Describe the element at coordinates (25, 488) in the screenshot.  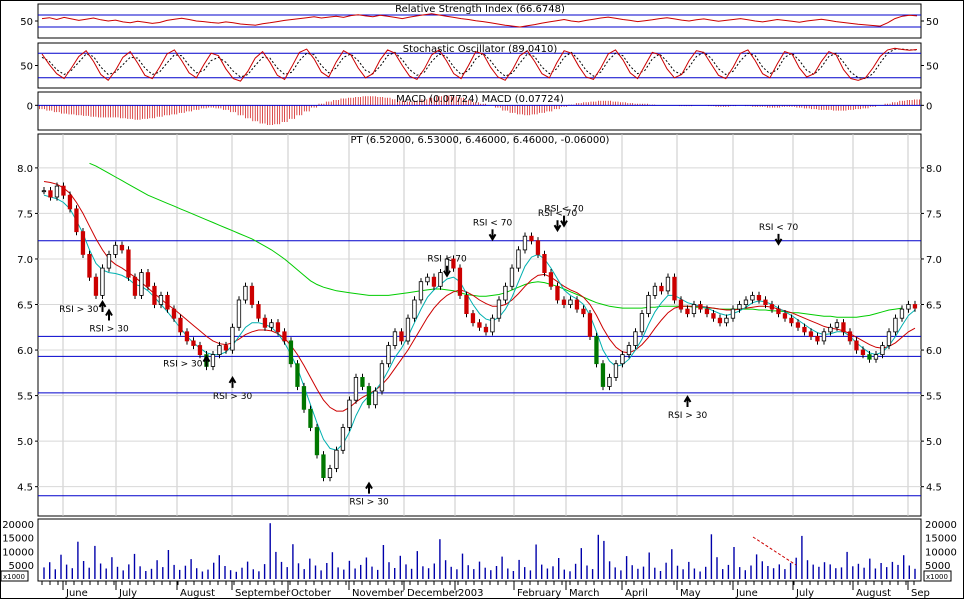
I see `price-ytick-left: 4.5` at that location.